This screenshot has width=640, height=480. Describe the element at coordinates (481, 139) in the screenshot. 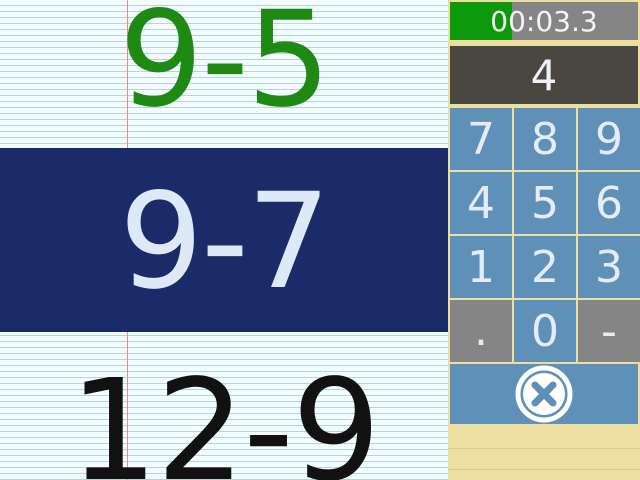

I see `key-7: 7` at that location.